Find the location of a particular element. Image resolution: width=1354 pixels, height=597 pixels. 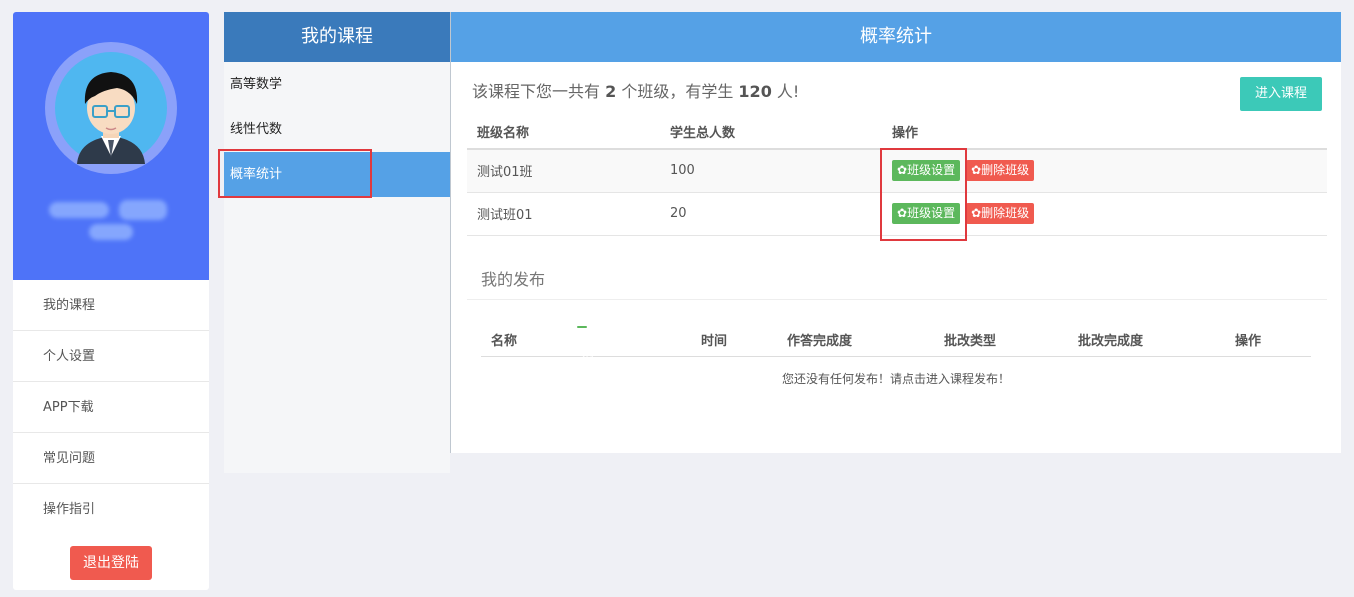

type-filter-dropdown: 类型 ▾ is located at coordinates (585, 345).